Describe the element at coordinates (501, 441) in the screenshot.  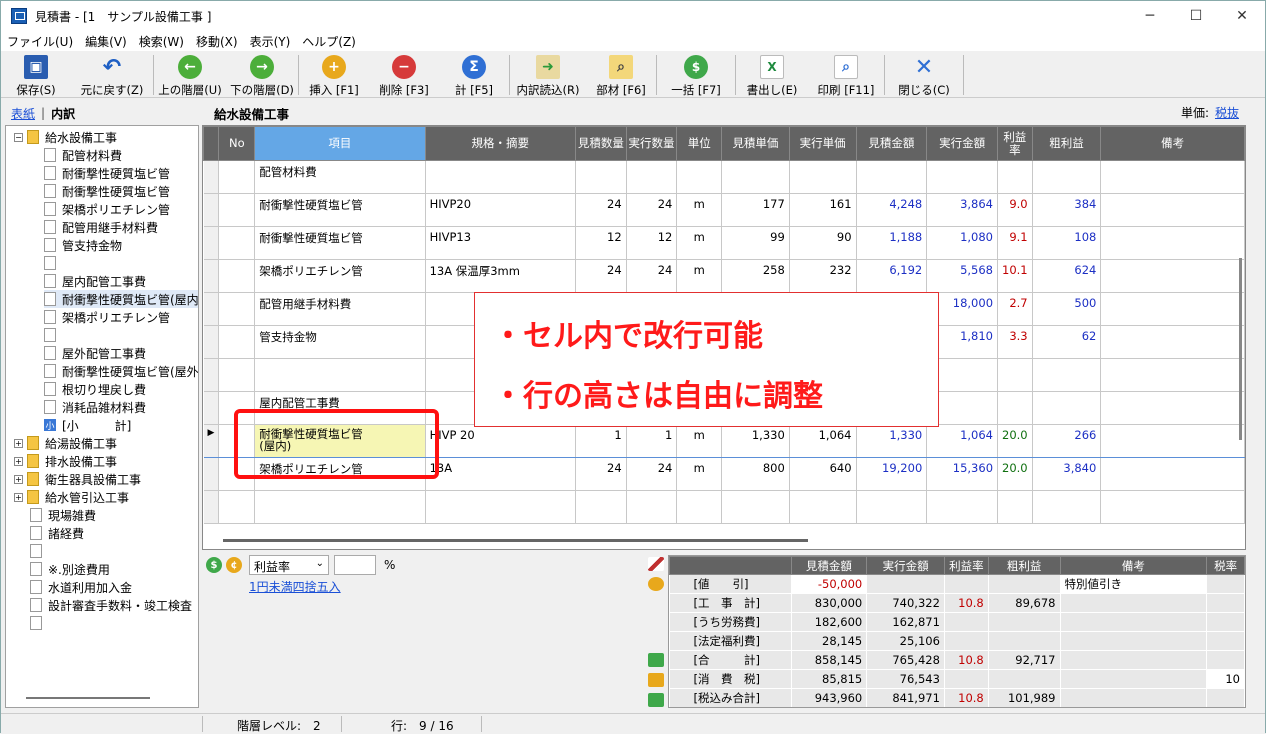
I see `cell-spec: HIVP 20` at that location.